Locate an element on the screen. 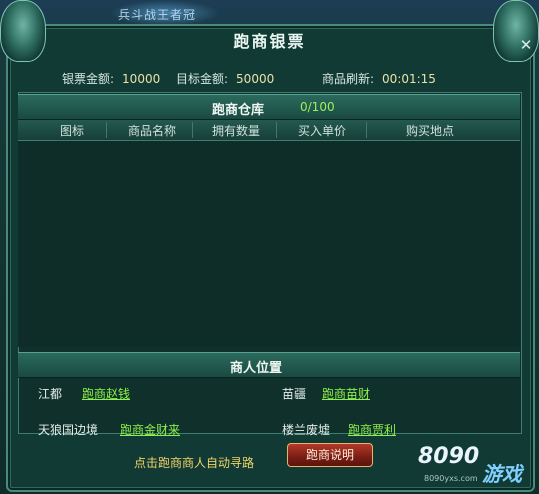  site-watermark-logo: 8090 游戏 8090yxs.com is located at coordinates (477, 466).